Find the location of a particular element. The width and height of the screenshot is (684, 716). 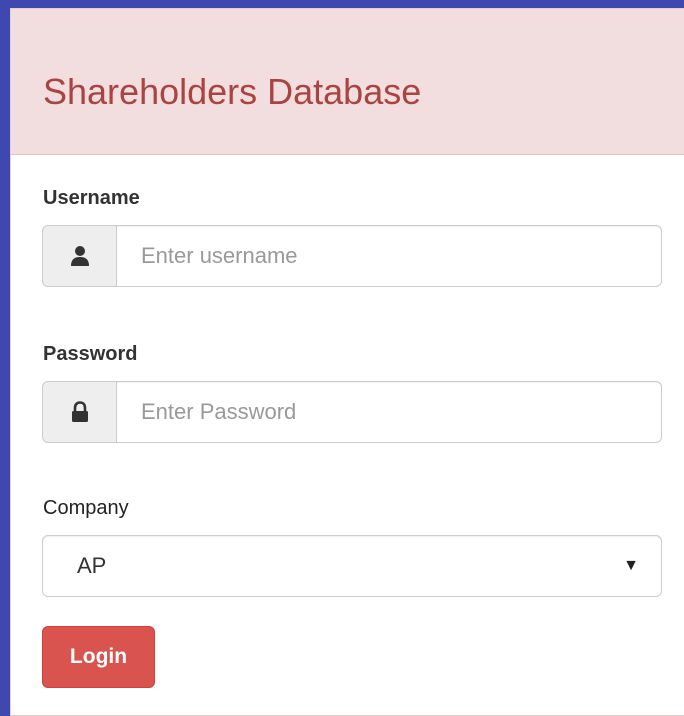

lock-icon is located at coordinates (79, 412).